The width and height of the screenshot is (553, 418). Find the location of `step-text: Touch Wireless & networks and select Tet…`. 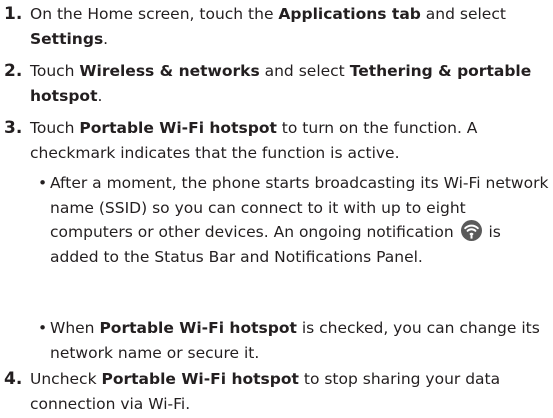

step-text: Touch Wireless & networks and select Tet… is located at coordinates (289, 83).